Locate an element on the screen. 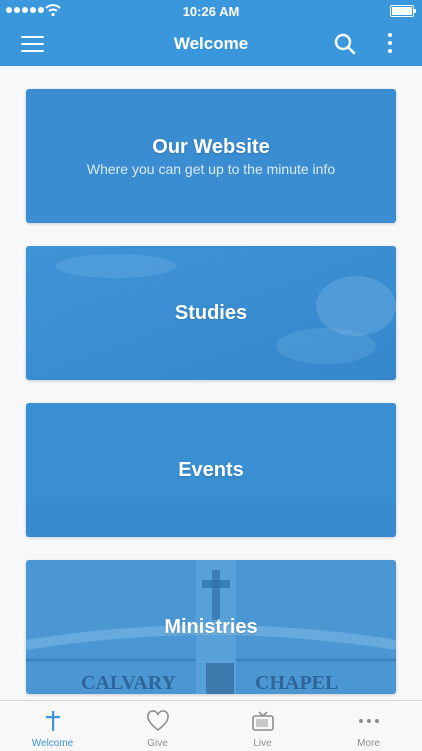  card-title: Ministries is located at coordinates (211, 627).